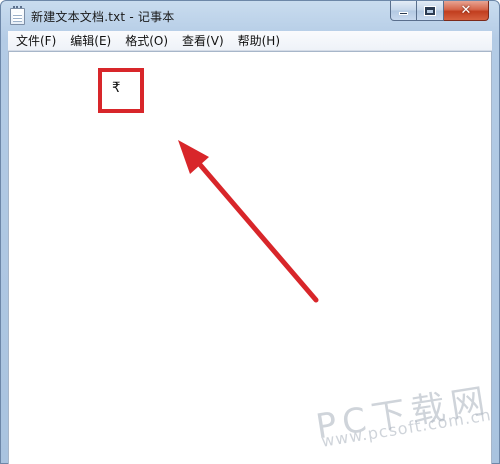 The height and width of the screenshot is (464, 500). I want to click on close-icon: ✕, so click(466, 10).